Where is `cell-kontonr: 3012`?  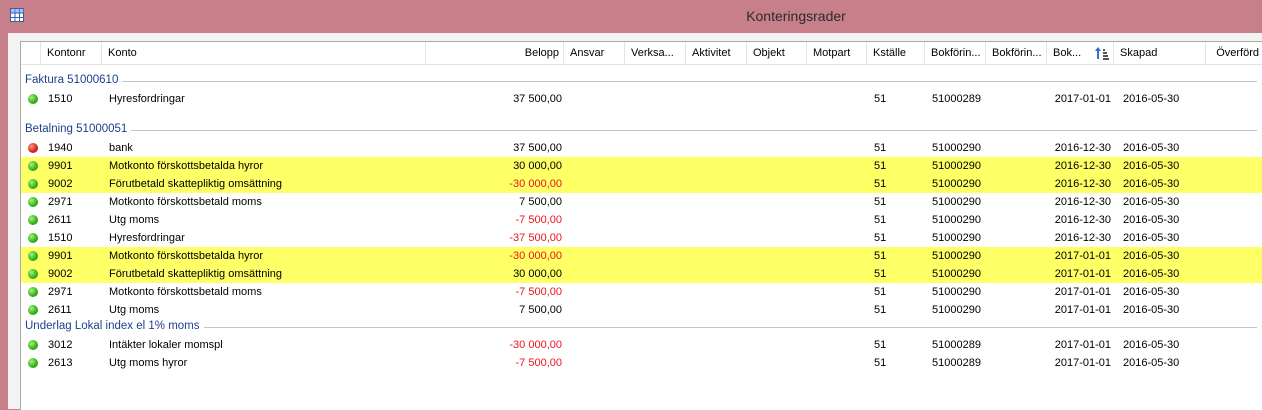
cell-kontonr: 3012 is located at coordinates (60, 345).